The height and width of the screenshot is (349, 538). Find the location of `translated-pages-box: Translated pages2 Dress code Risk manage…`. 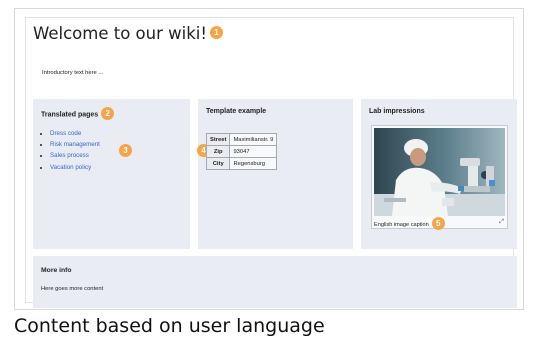

translated-pages-box: Translated pages2 Dress code Risk manage… is located at coordinates (111, 174).